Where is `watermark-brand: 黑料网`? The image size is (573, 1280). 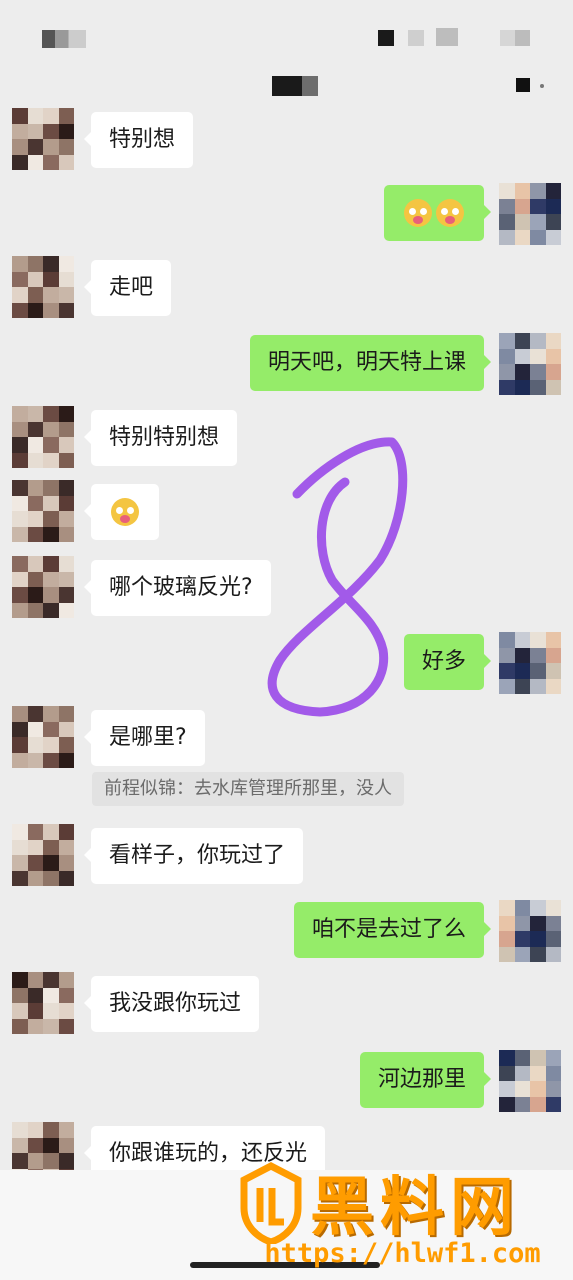
watermark-brand: 黑料网 is located at coordinates (415, 1208).